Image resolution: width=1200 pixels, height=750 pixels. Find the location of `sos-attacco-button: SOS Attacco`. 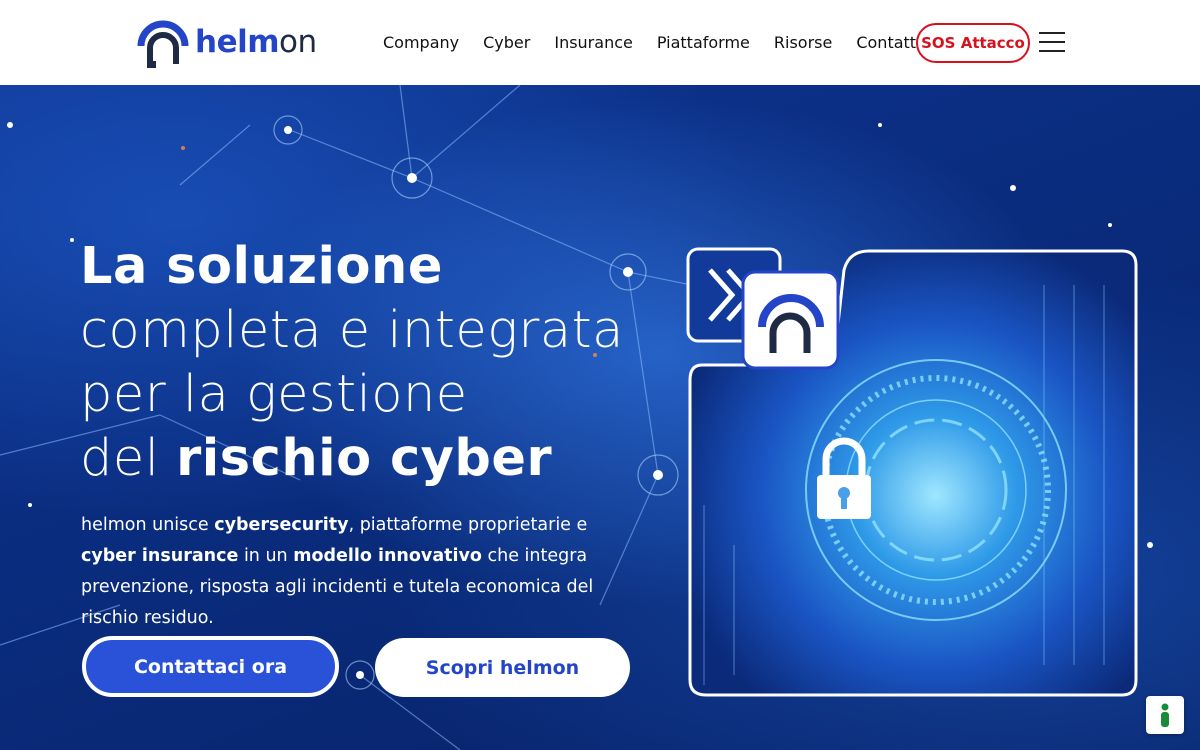

sos-attacco-button: SOS Attacco is located at coordinates (973, 43).